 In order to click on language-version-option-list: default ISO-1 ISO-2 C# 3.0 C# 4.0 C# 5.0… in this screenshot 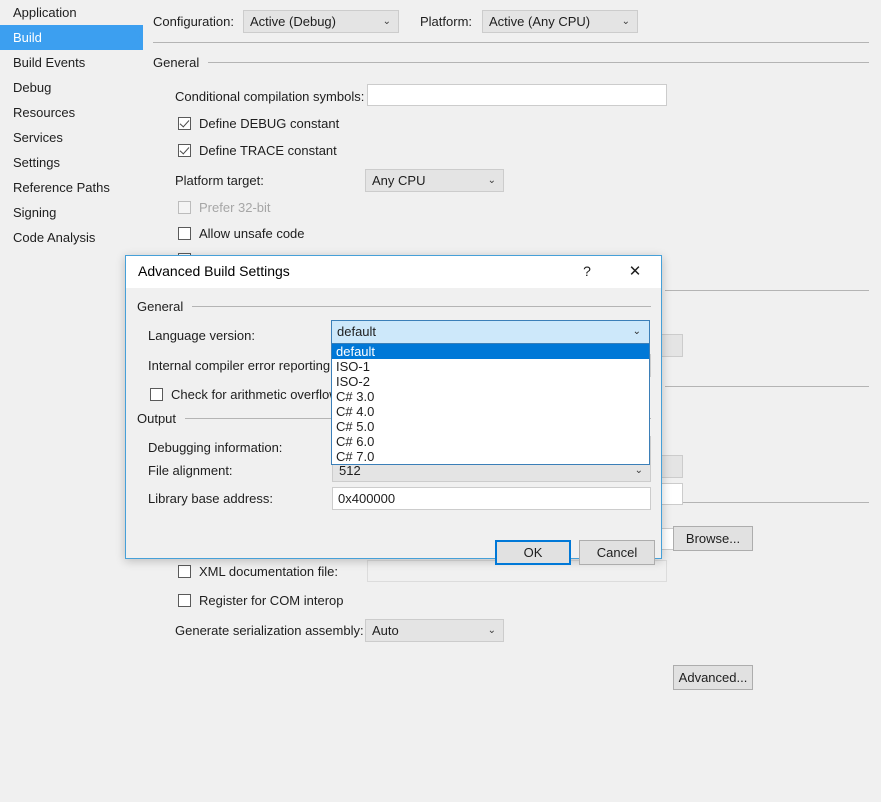, I will do `click(490, 404)`.